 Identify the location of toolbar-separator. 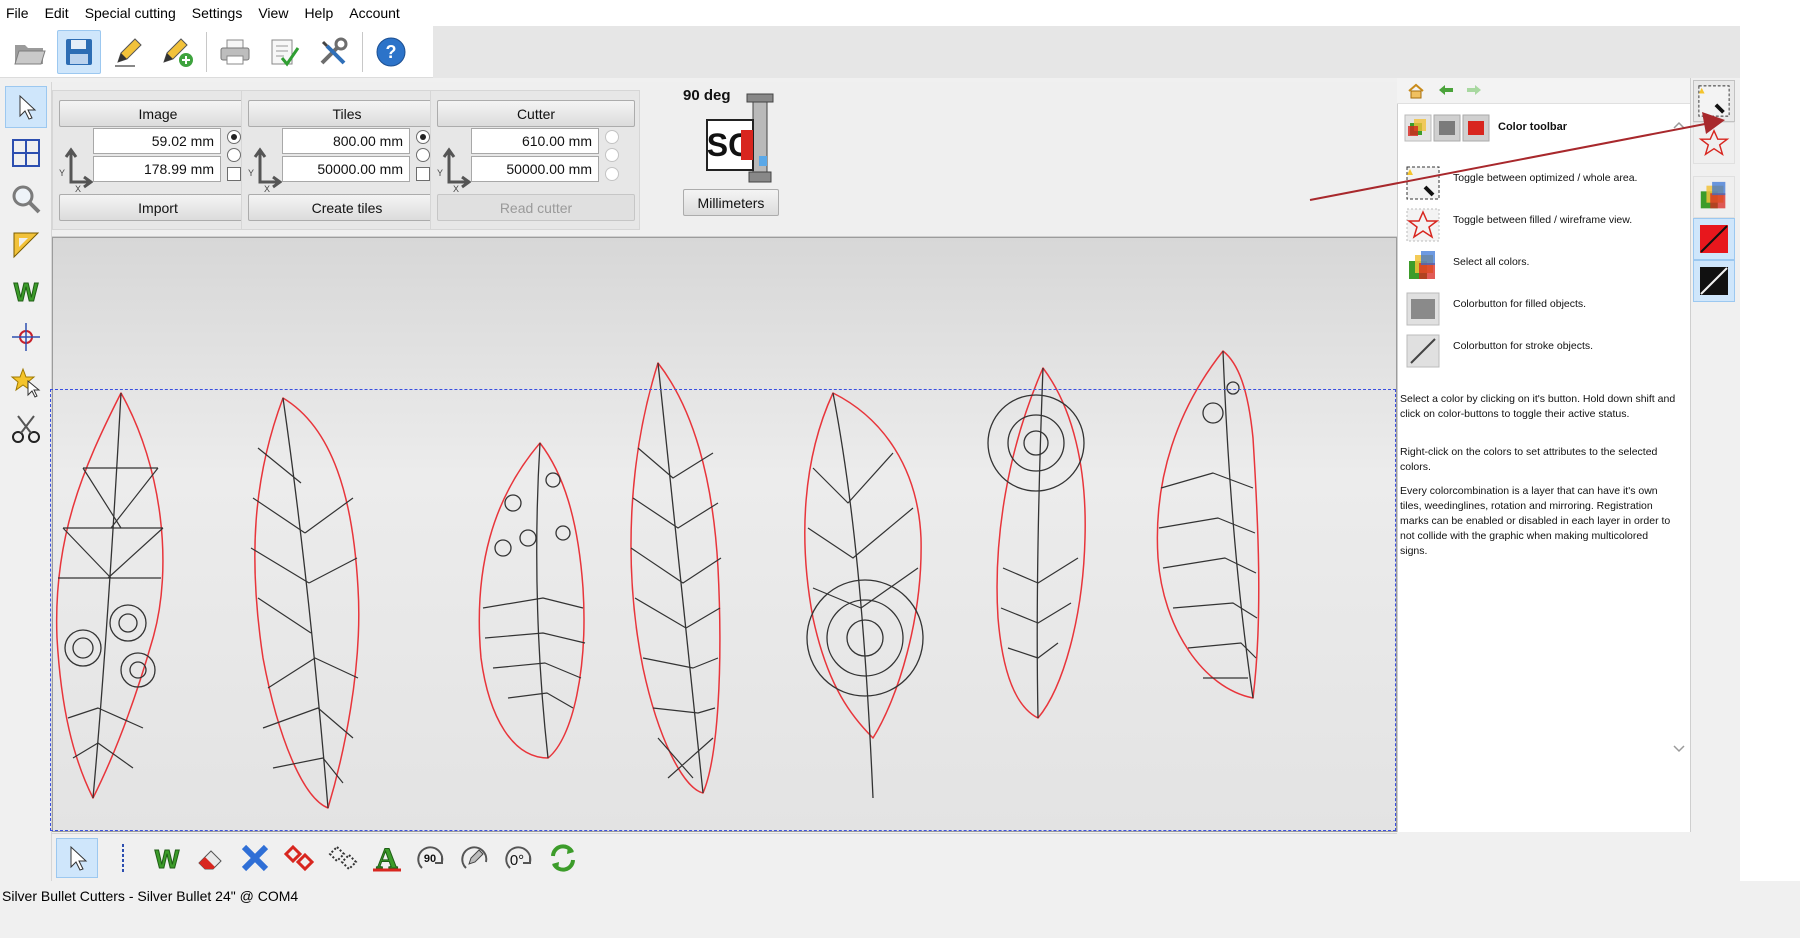
(362, 51).